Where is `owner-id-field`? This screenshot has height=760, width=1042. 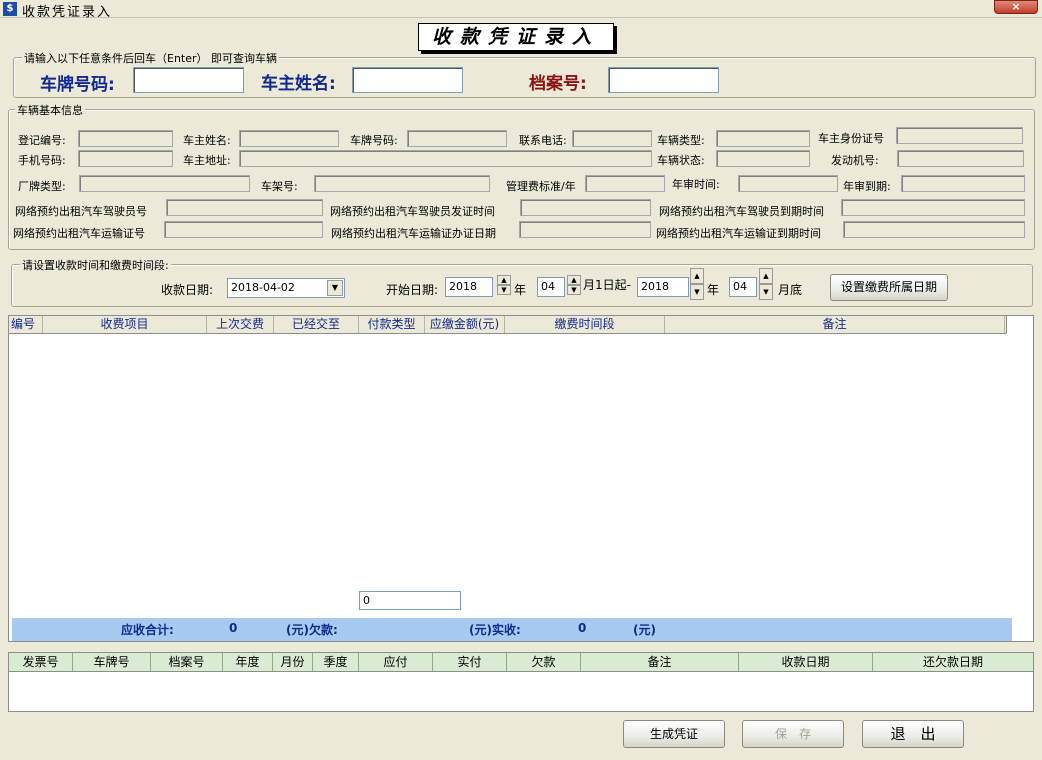 owner-id-field is located at coordinates (959, 135).